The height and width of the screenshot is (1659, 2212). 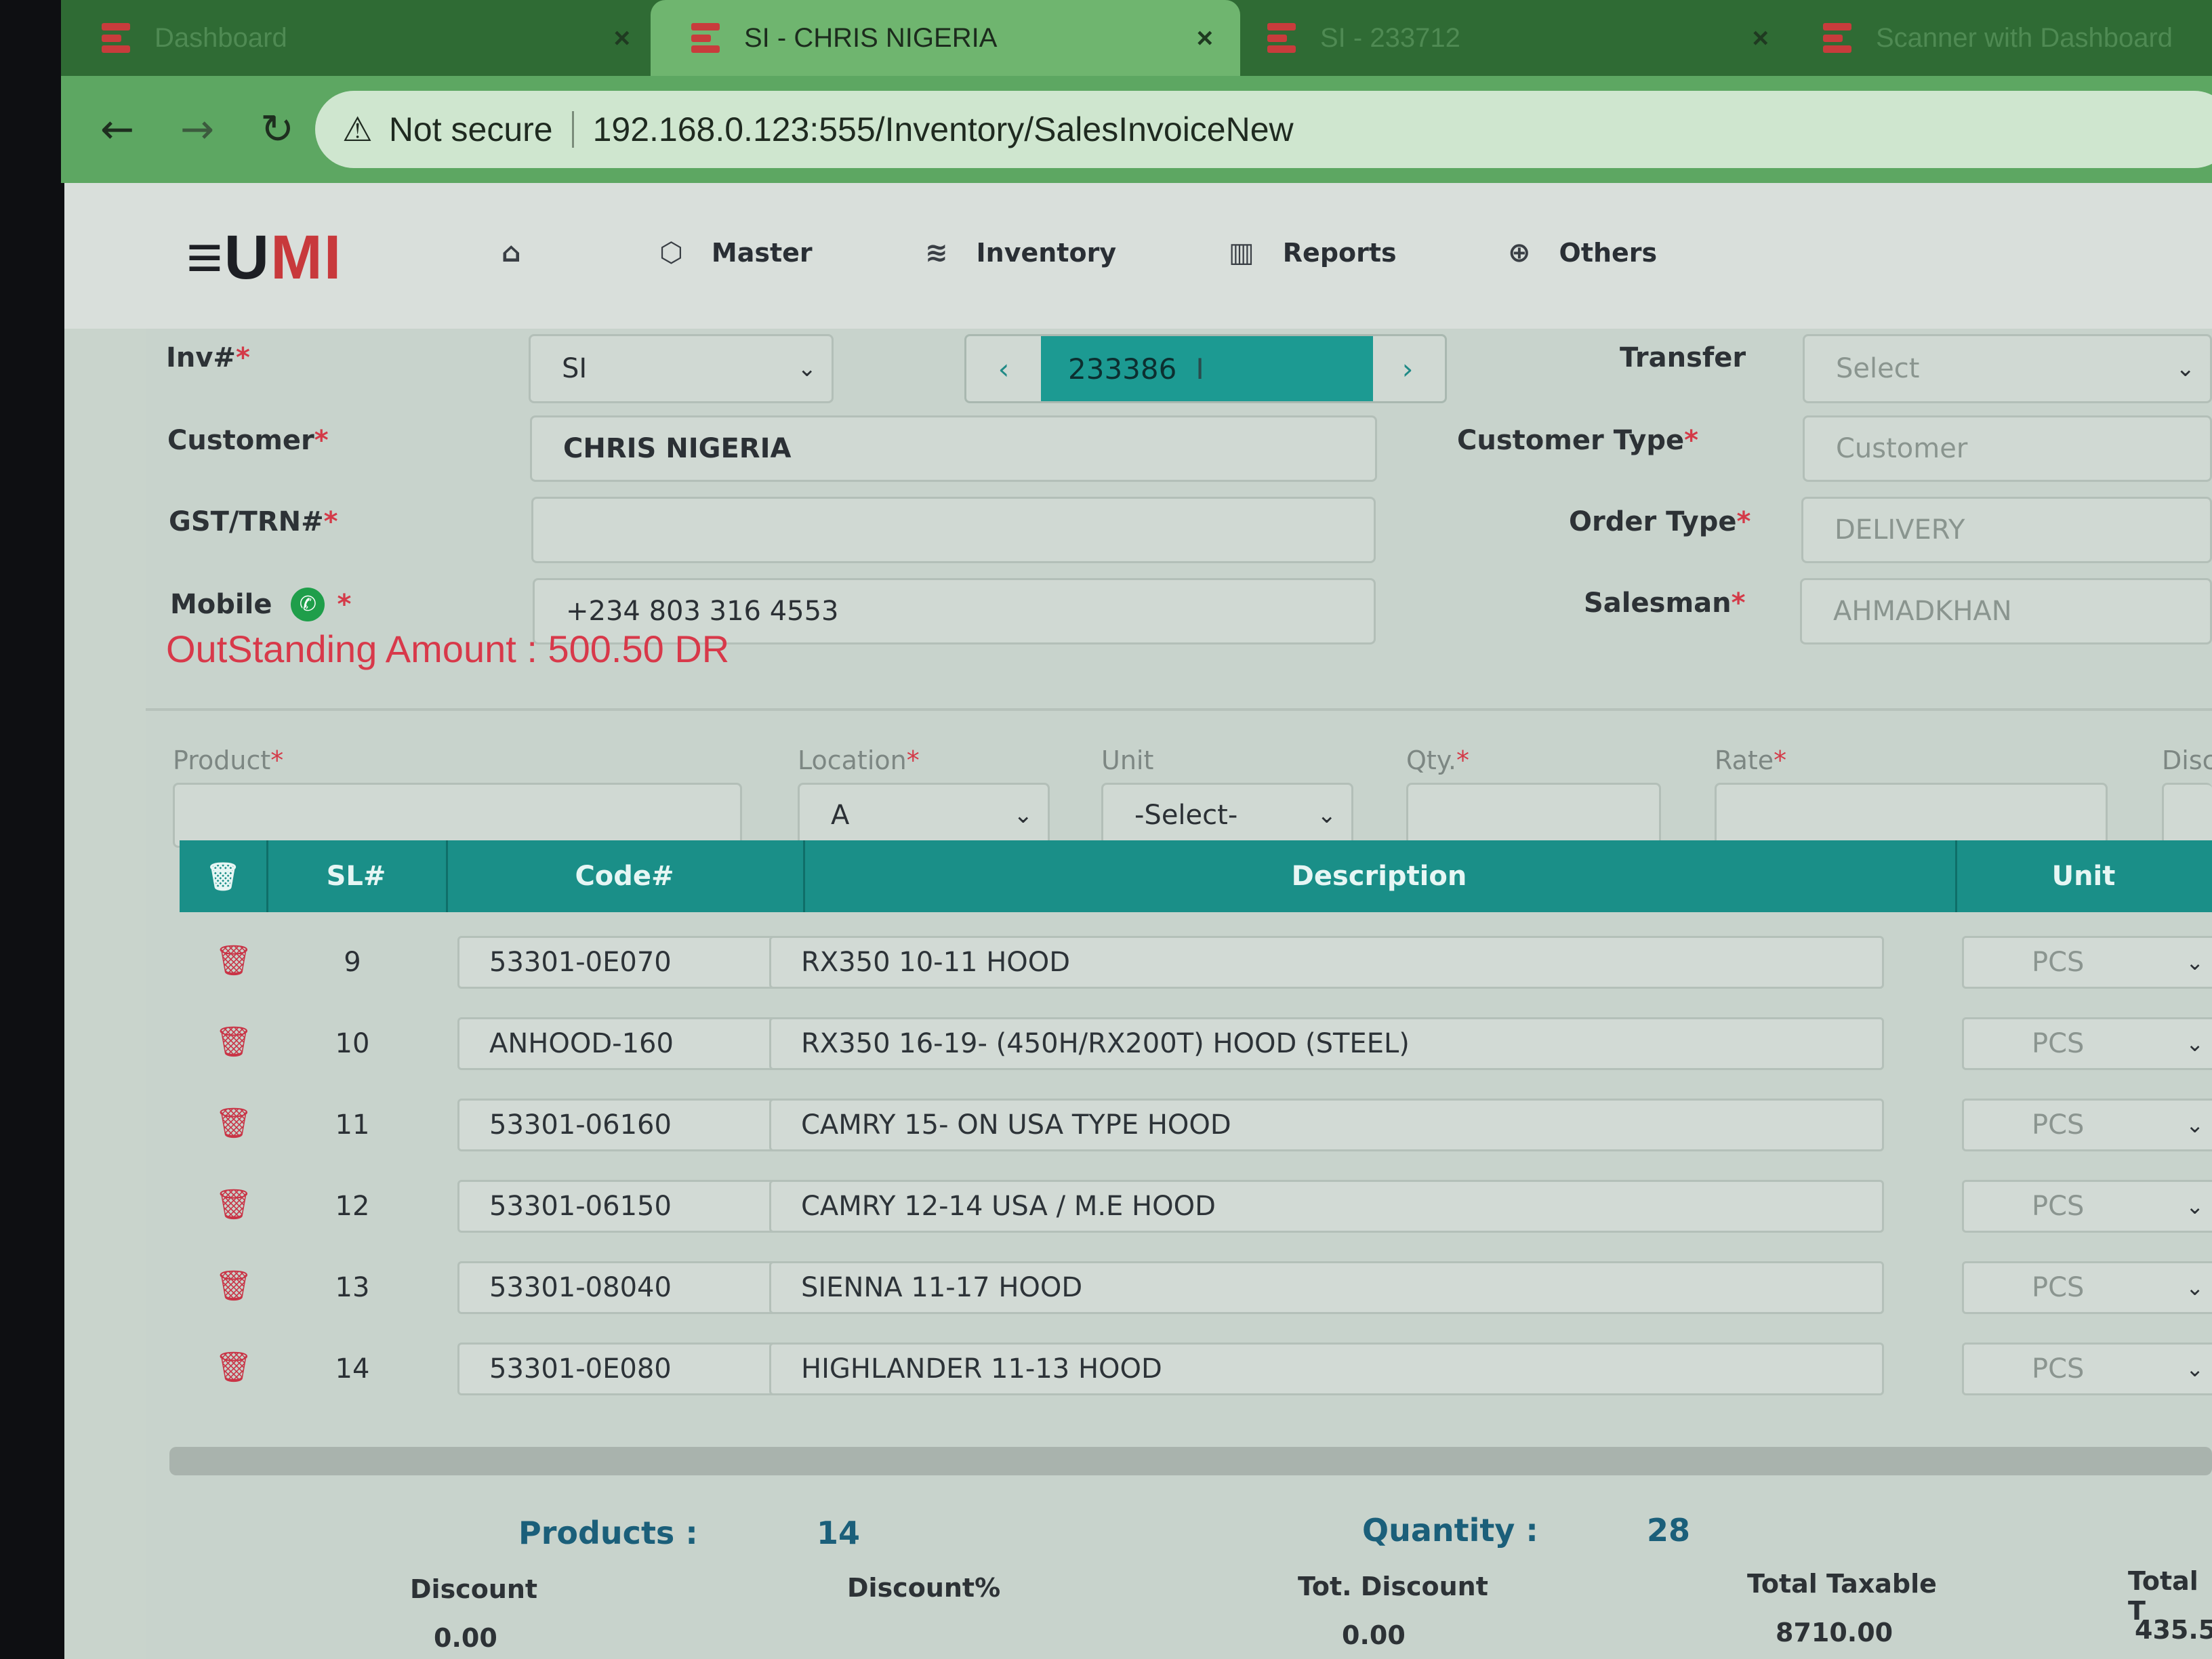 I want to click on tab-title: SI - 233712, so click(x=1390, y=38).